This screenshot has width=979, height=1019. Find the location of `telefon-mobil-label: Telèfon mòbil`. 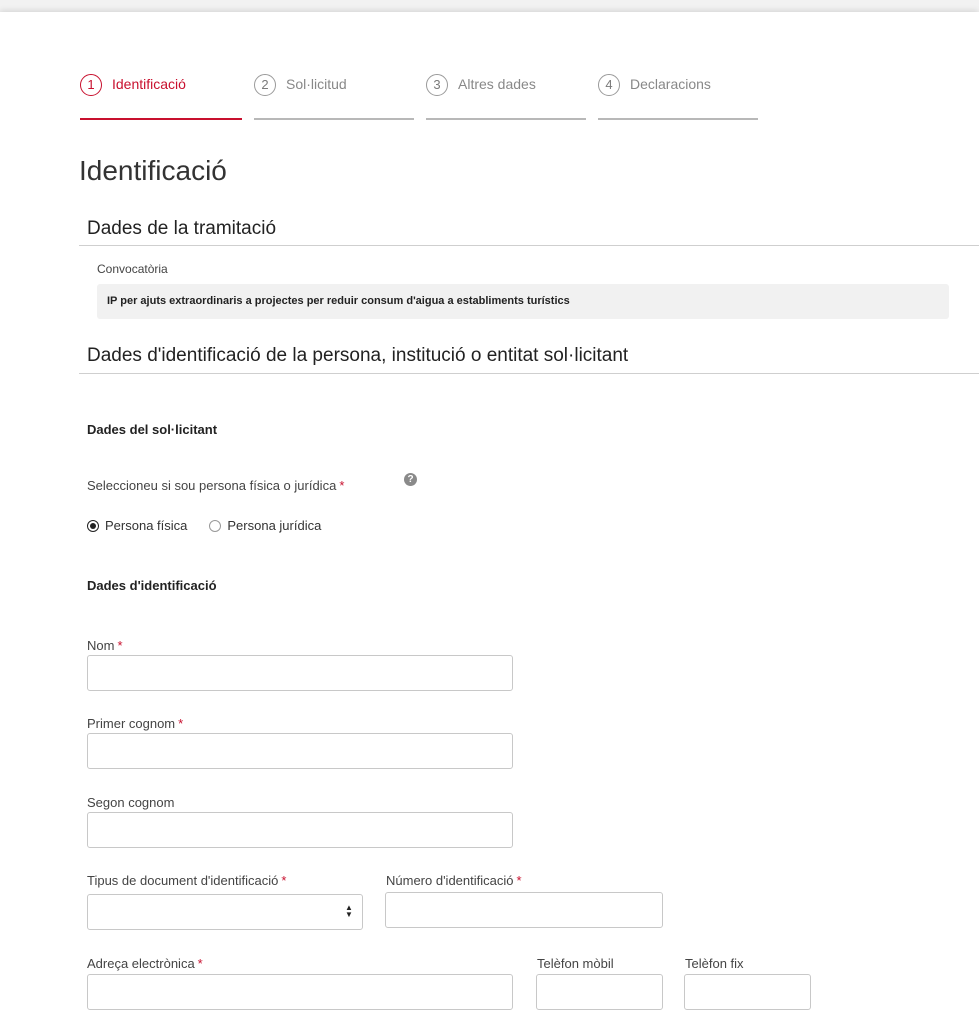

telefon-mobil-label: Telèfon mòbil is located at coordinates (575, 963).